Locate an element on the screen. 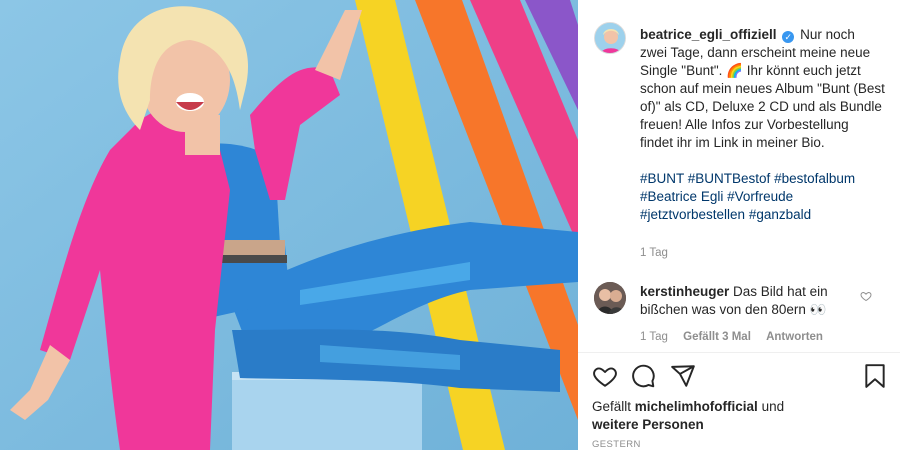 Image resolution: width=900 pixels, height=450 pixels. author-username: beatrice_egli_offiziell is located at coordinates (708, 34).